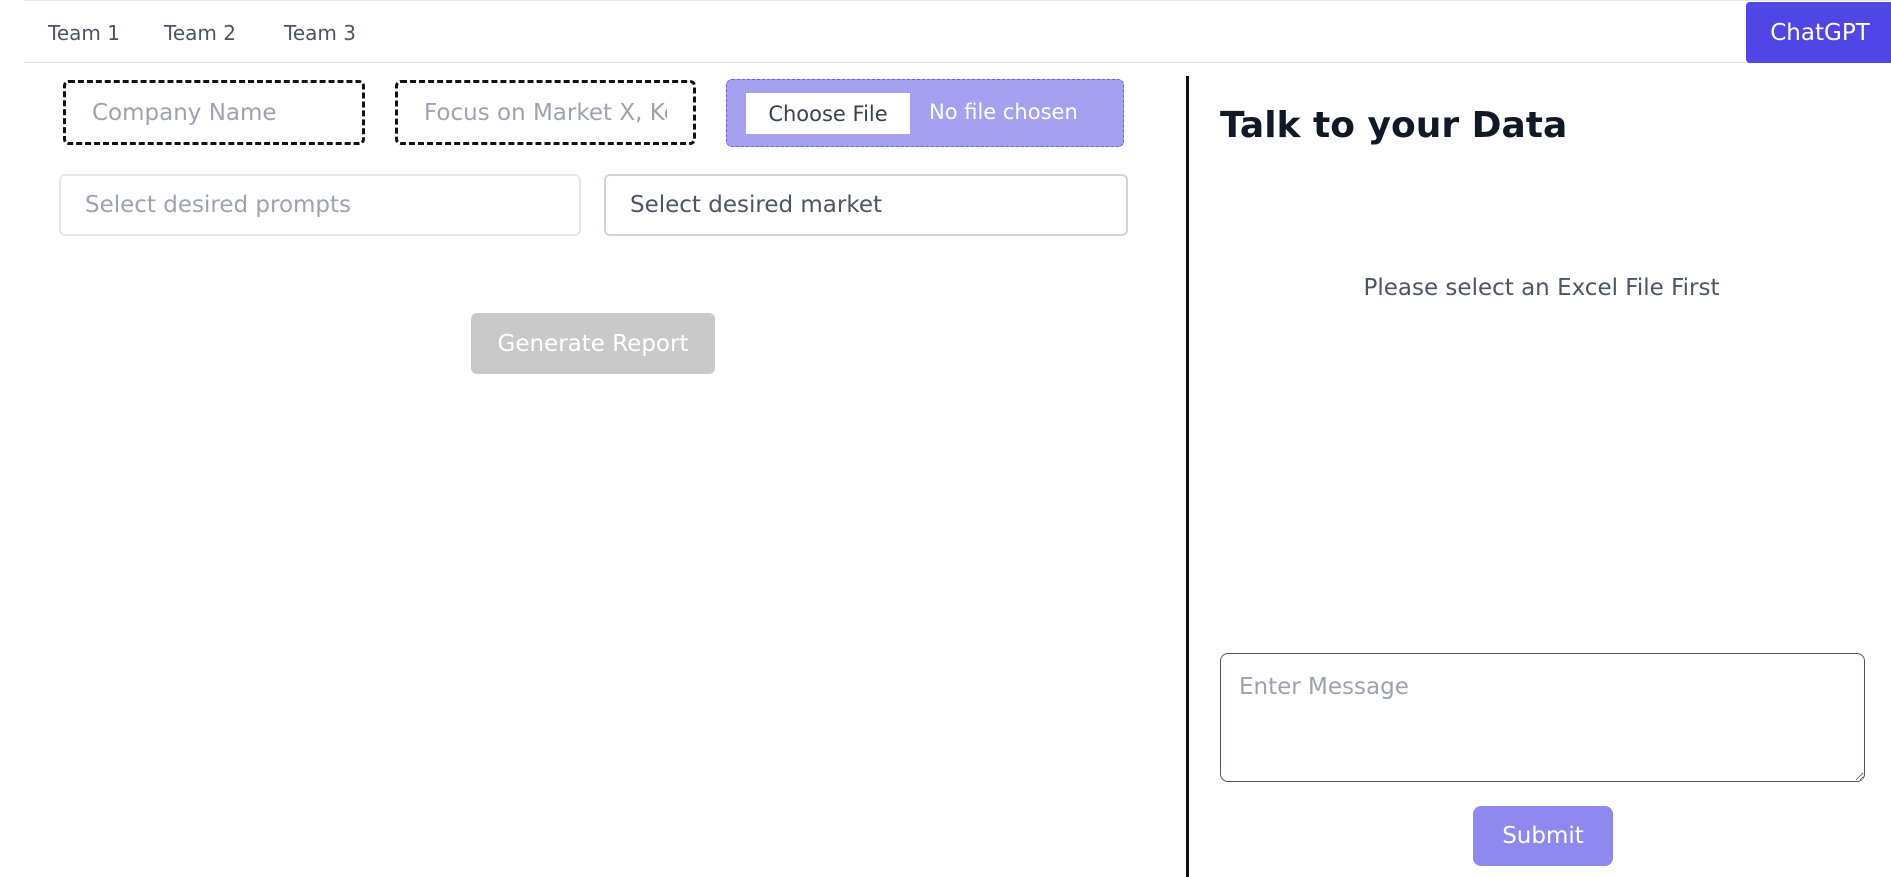 The image size is (1891, 877). I want to click on choose-file-button: Choose File, so click(828, 113).